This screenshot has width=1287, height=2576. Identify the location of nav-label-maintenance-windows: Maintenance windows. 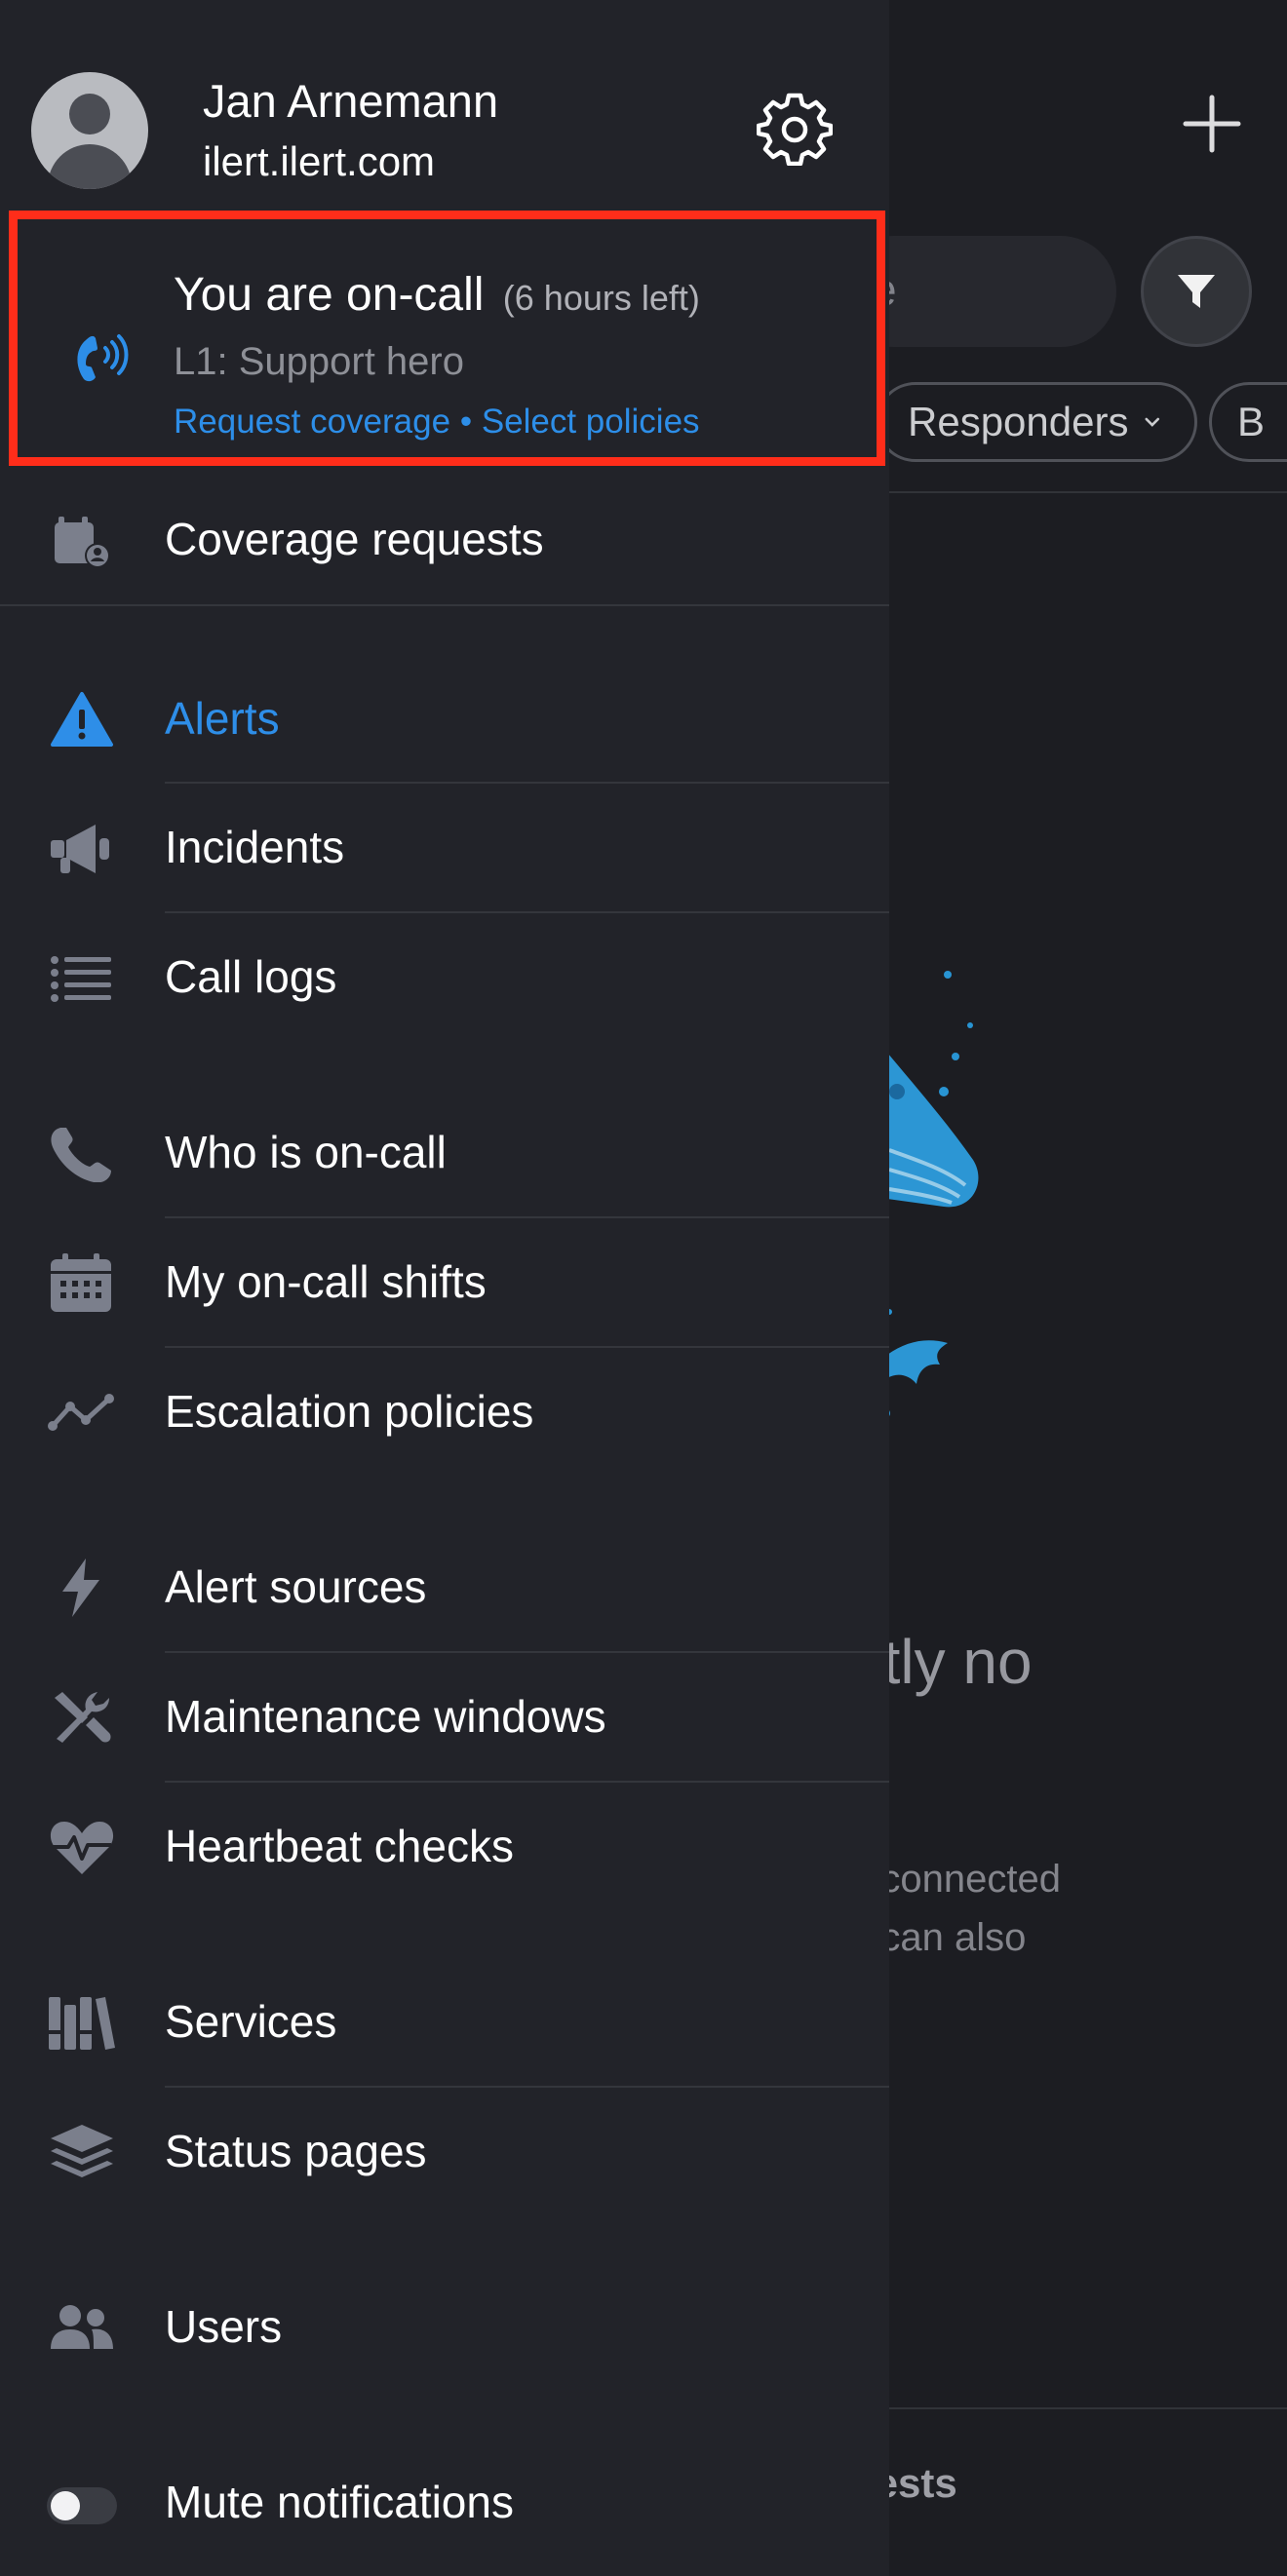
(385, 1716).